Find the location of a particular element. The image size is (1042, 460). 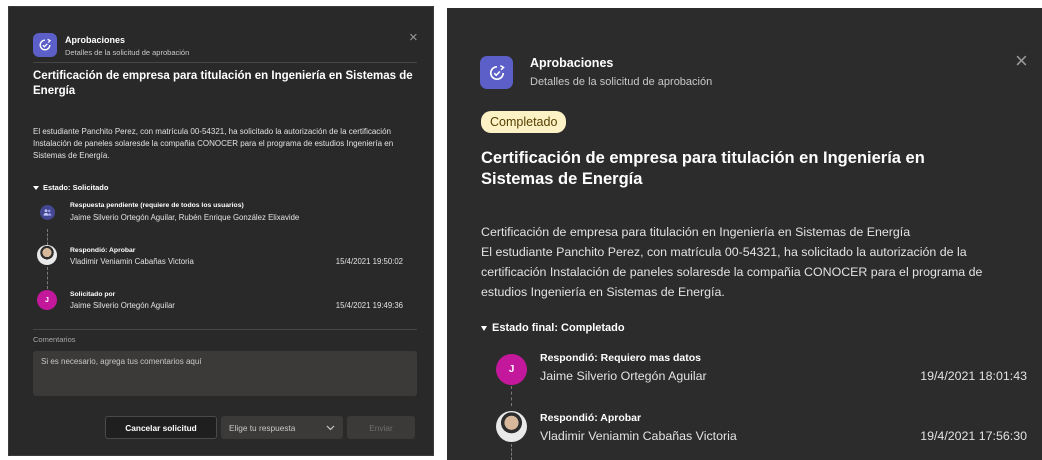

send-button: Enviar is located at coordinates (381, 427).